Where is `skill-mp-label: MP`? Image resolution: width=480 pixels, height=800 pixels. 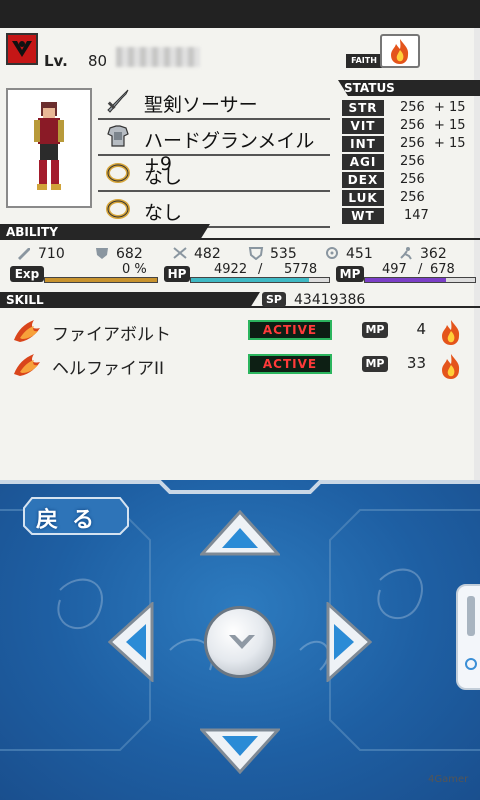
skill-mp-label: MP is located at coordinates (375, 364).